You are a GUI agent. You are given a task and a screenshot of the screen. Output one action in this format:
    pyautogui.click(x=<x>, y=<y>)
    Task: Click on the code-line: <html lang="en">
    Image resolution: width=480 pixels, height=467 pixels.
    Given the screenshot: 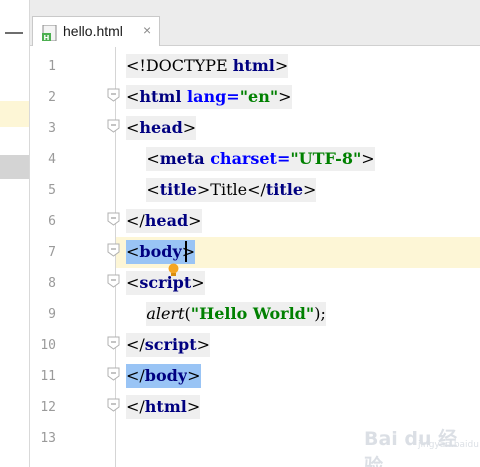 What is the action you would take?
    pyautogui.click(x=209, y=101)
    